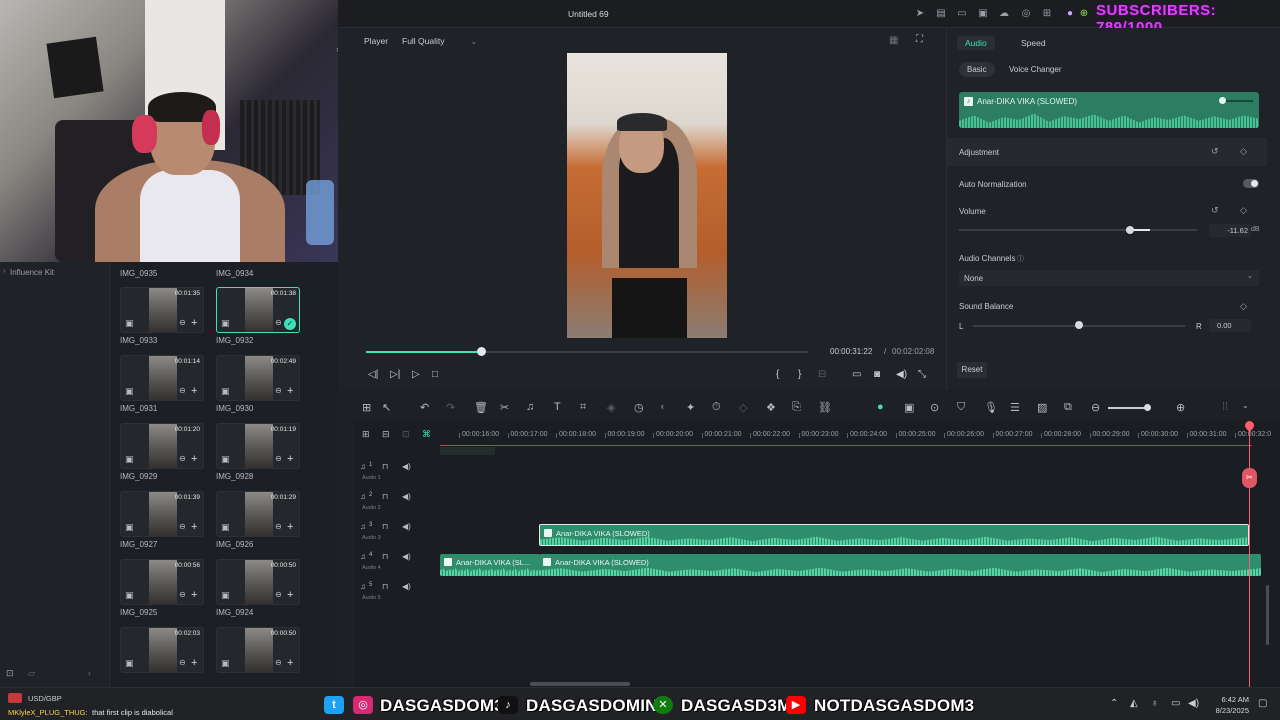  Describe the element at coordinates (530, 407) in the screenshot. I see `audio-stretch-icon: ♫` at that location.